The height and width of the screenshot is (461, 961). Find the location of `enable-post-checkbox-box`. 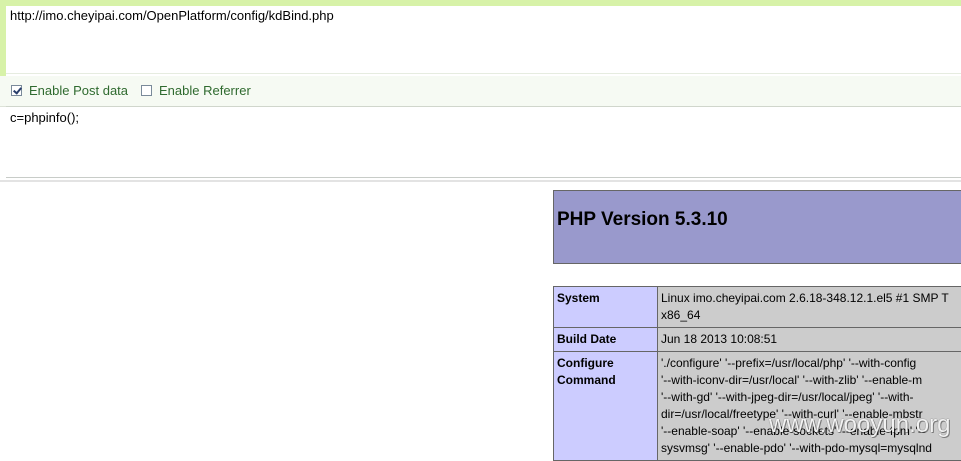

enable-post-checkbox-box is located at coordinates (16, 90).